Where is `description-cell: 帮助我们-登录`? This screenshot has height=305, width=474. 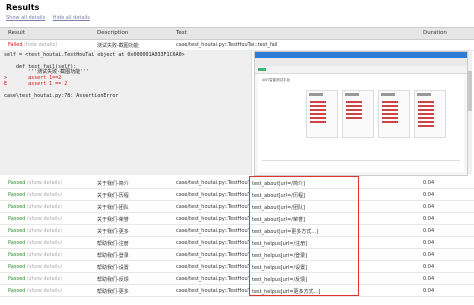
description-cell: 帮助我们-登录 is located at coordinates (113, 256).